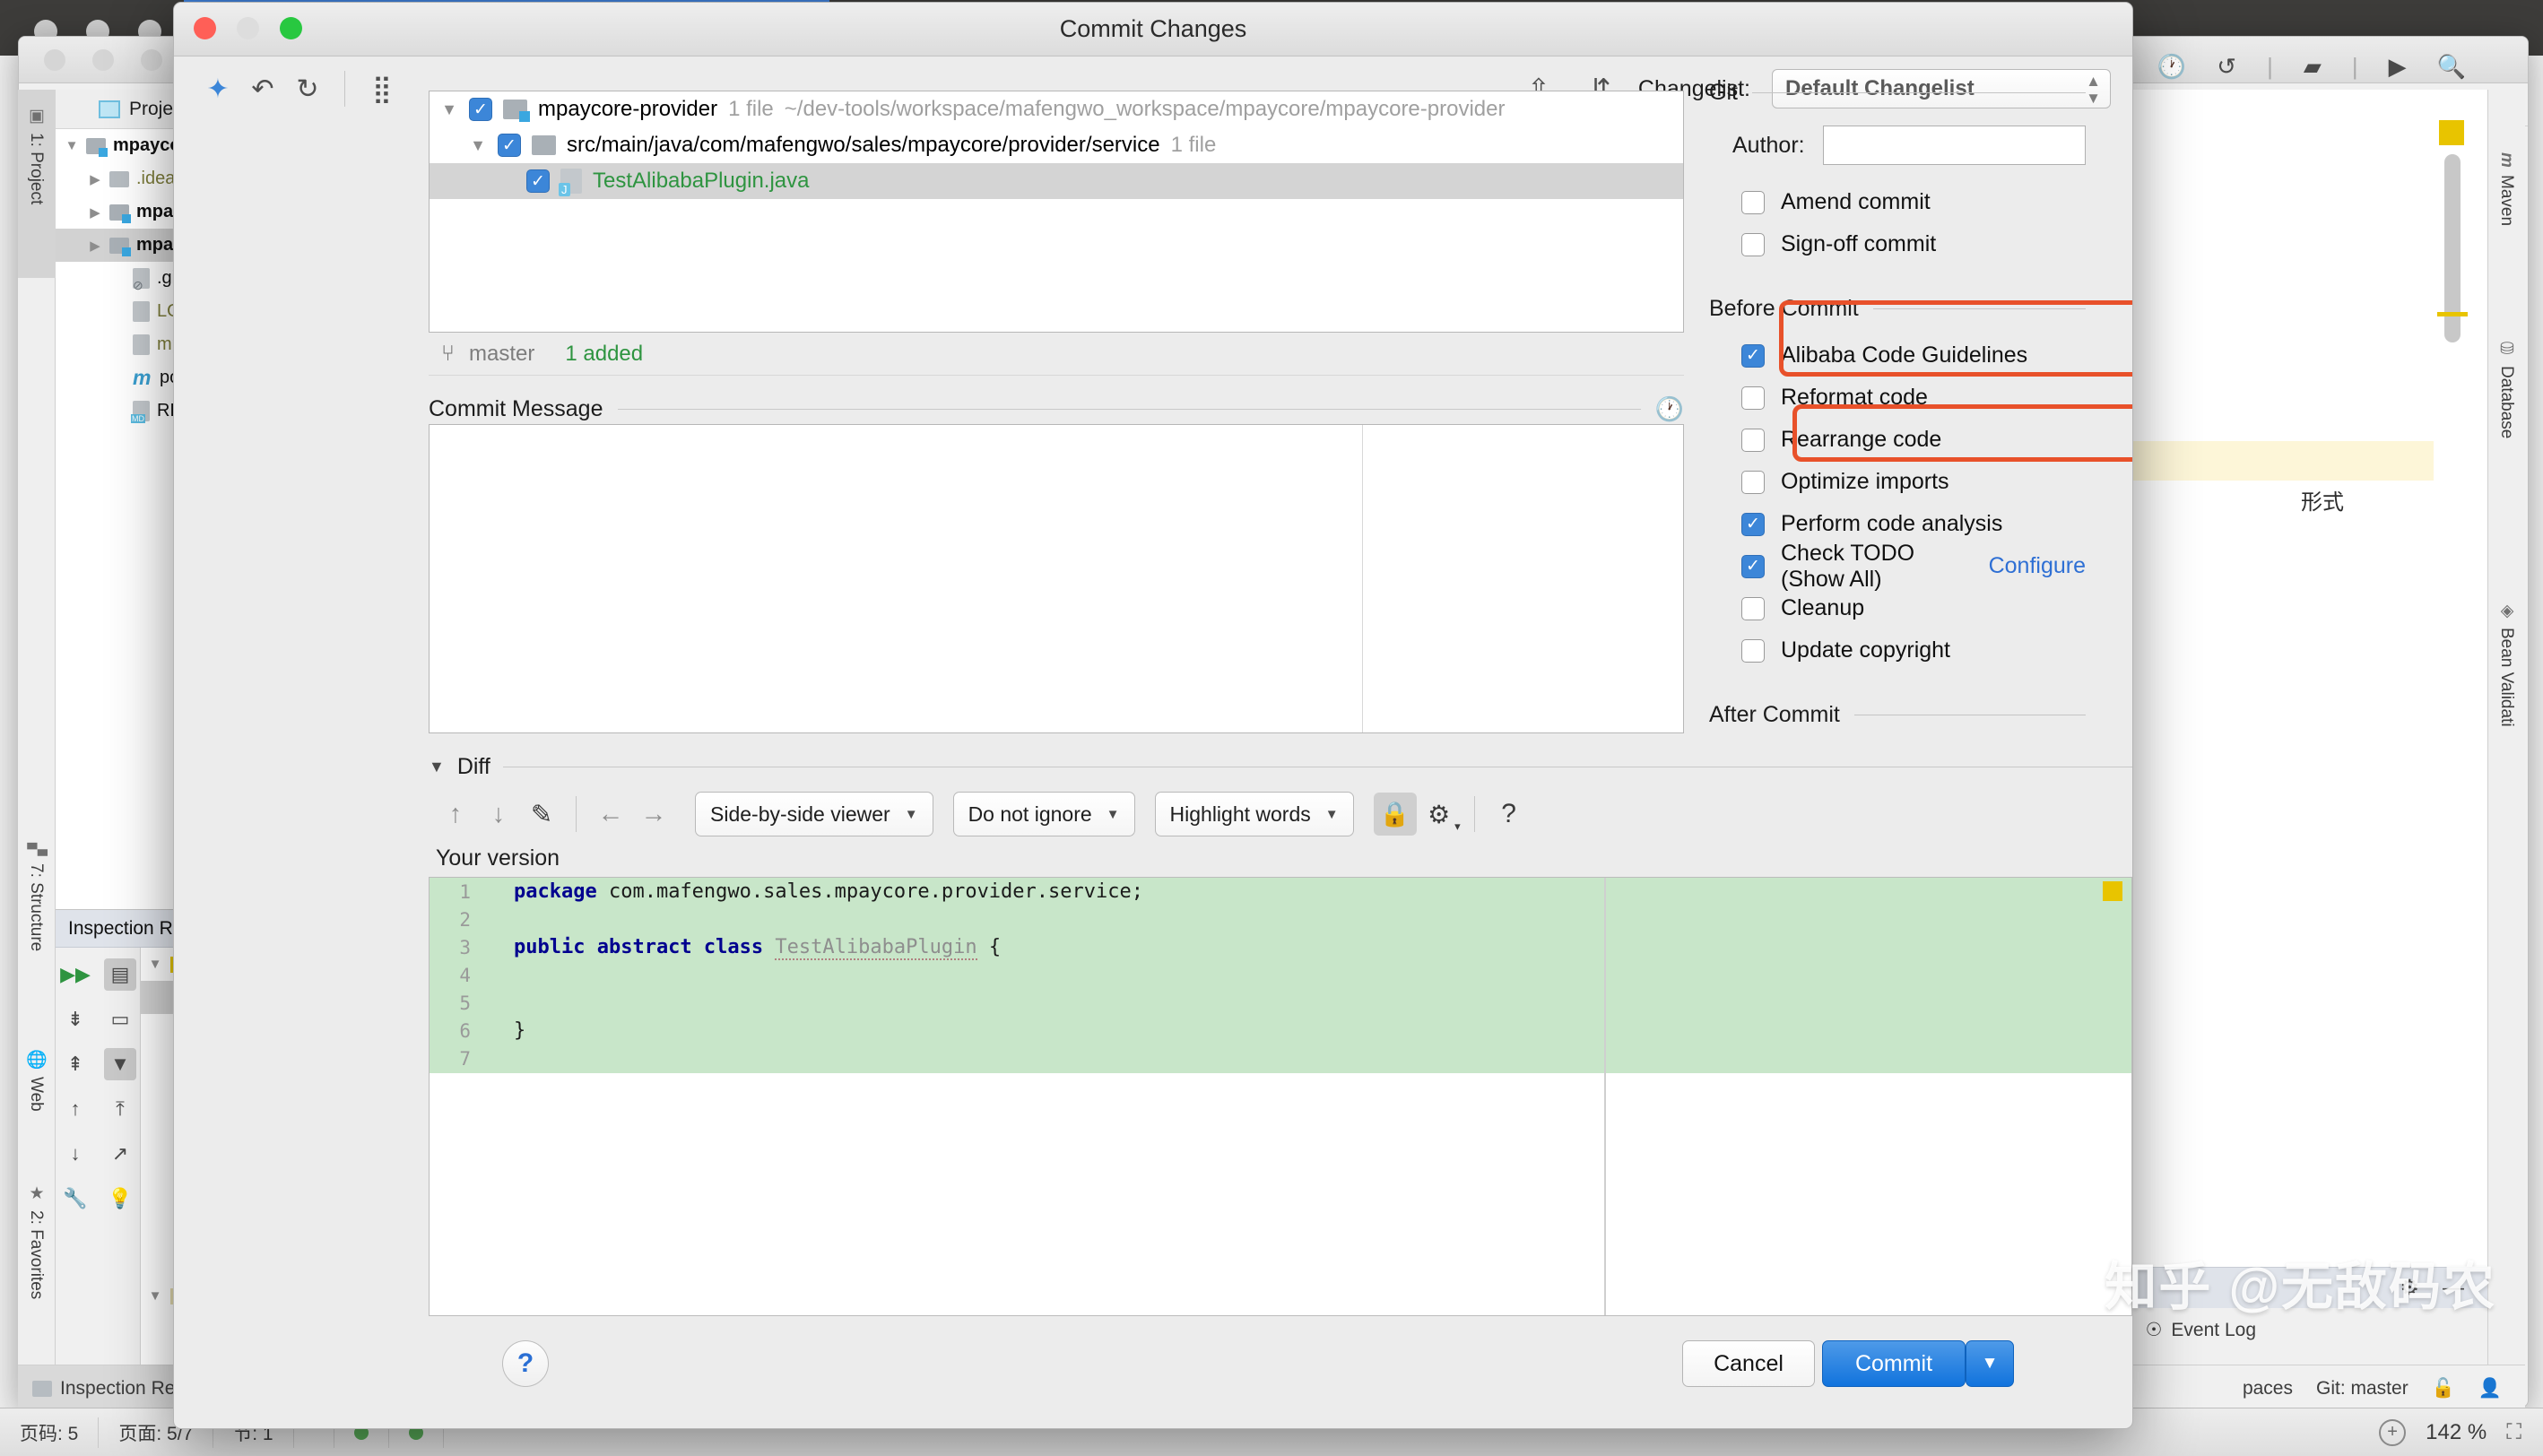 The image size is (2543, 1456). What do you see at coordinates (120, 974) in the screenshot?
I see `group-by-severity-icon: ▤` at bounding box center [120, 974].